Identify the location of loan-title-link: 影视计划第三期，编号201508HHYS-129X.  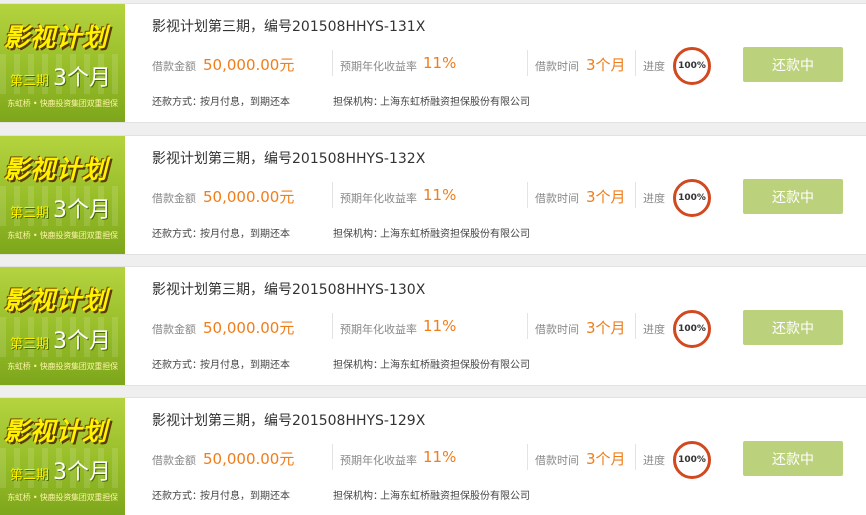
(288, 420).